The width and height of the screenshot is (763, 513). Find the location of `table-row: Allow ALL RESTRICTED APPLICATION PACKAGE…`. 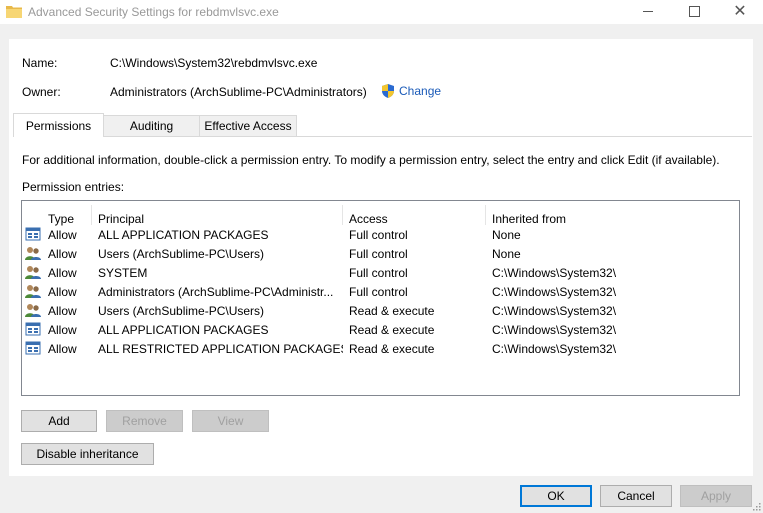

table-row: Allow ALL RESTRICTED APPLICATION PACKAGE… is located at coordinates (380, 348).